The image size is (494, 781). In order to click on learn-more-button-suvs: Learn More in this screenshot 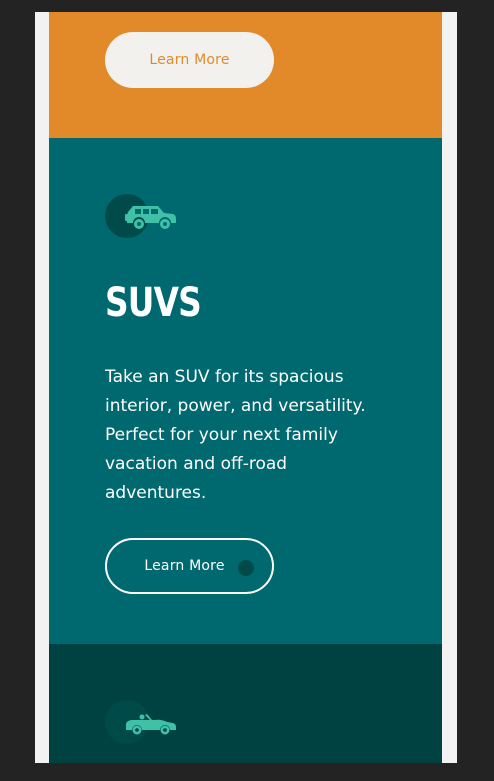, I will do `click(189, 566)`.